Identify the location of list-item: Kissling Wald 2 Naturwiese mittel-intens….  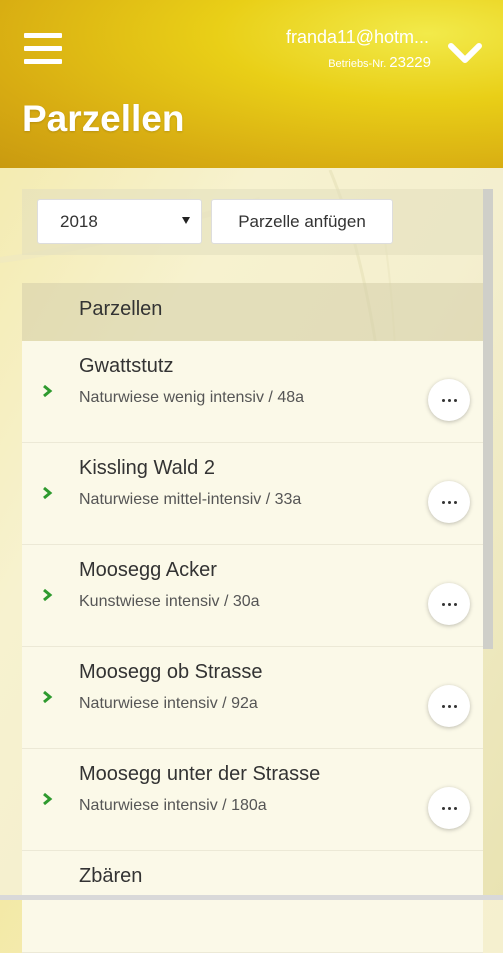
(252, 494).